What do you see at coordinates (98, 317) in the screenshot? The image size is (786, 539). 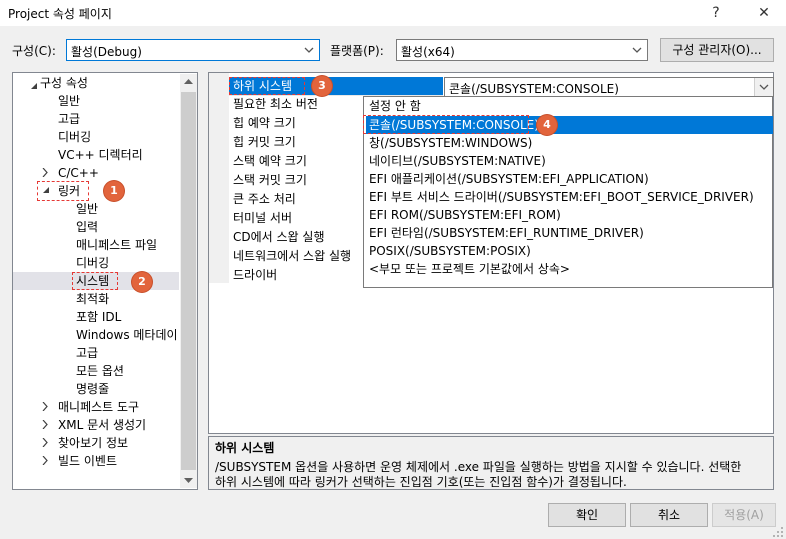 I see `tree-item-embedded-idl: 포함 IDL` at bounding box center [98, 317].